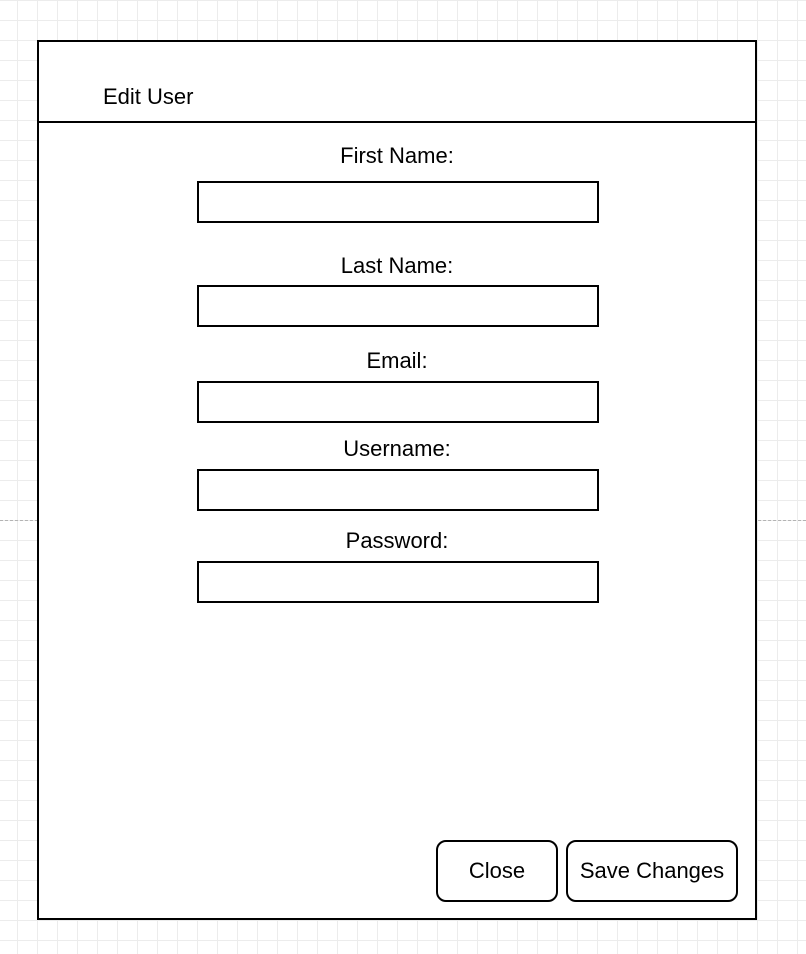 This screenshot has height=954, width=806. Describe the element at coordinates (398, 306) in the screenshot. I see `last-name-input` at that location.